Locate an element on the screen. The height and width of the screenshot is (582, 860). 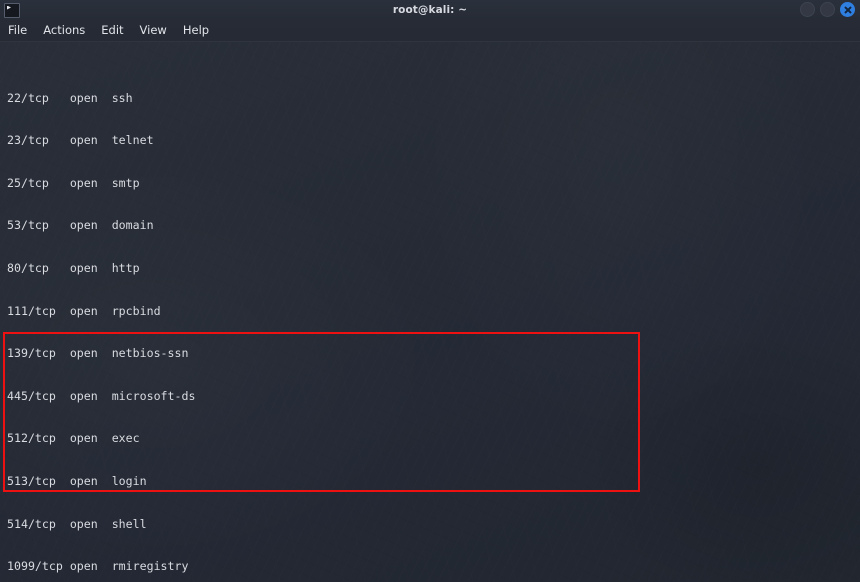
menu-item-actions: Actions is located at coordinates (64, 30).